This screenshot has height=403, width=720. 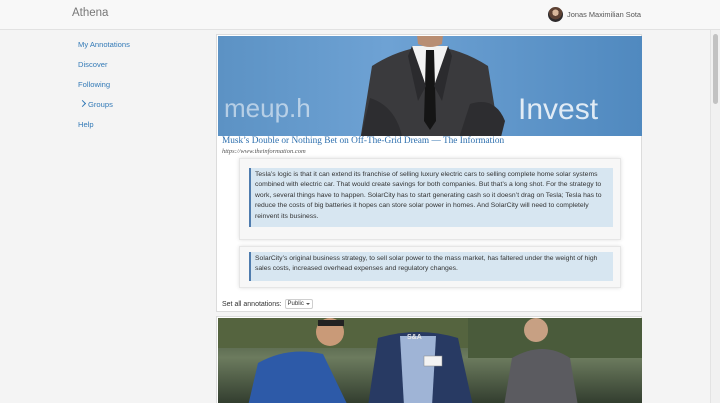 I want to click on brand-name: Athena, so click(x=90, y=13).